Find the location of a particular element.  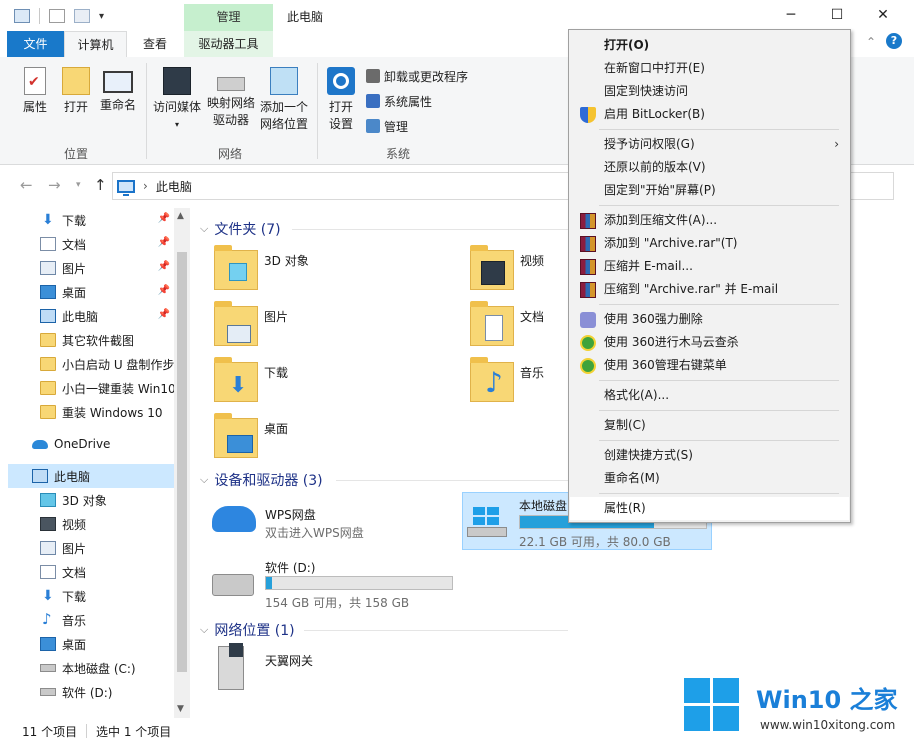

nav-item-pictures: 图片 is located at coordinates (91, 548).